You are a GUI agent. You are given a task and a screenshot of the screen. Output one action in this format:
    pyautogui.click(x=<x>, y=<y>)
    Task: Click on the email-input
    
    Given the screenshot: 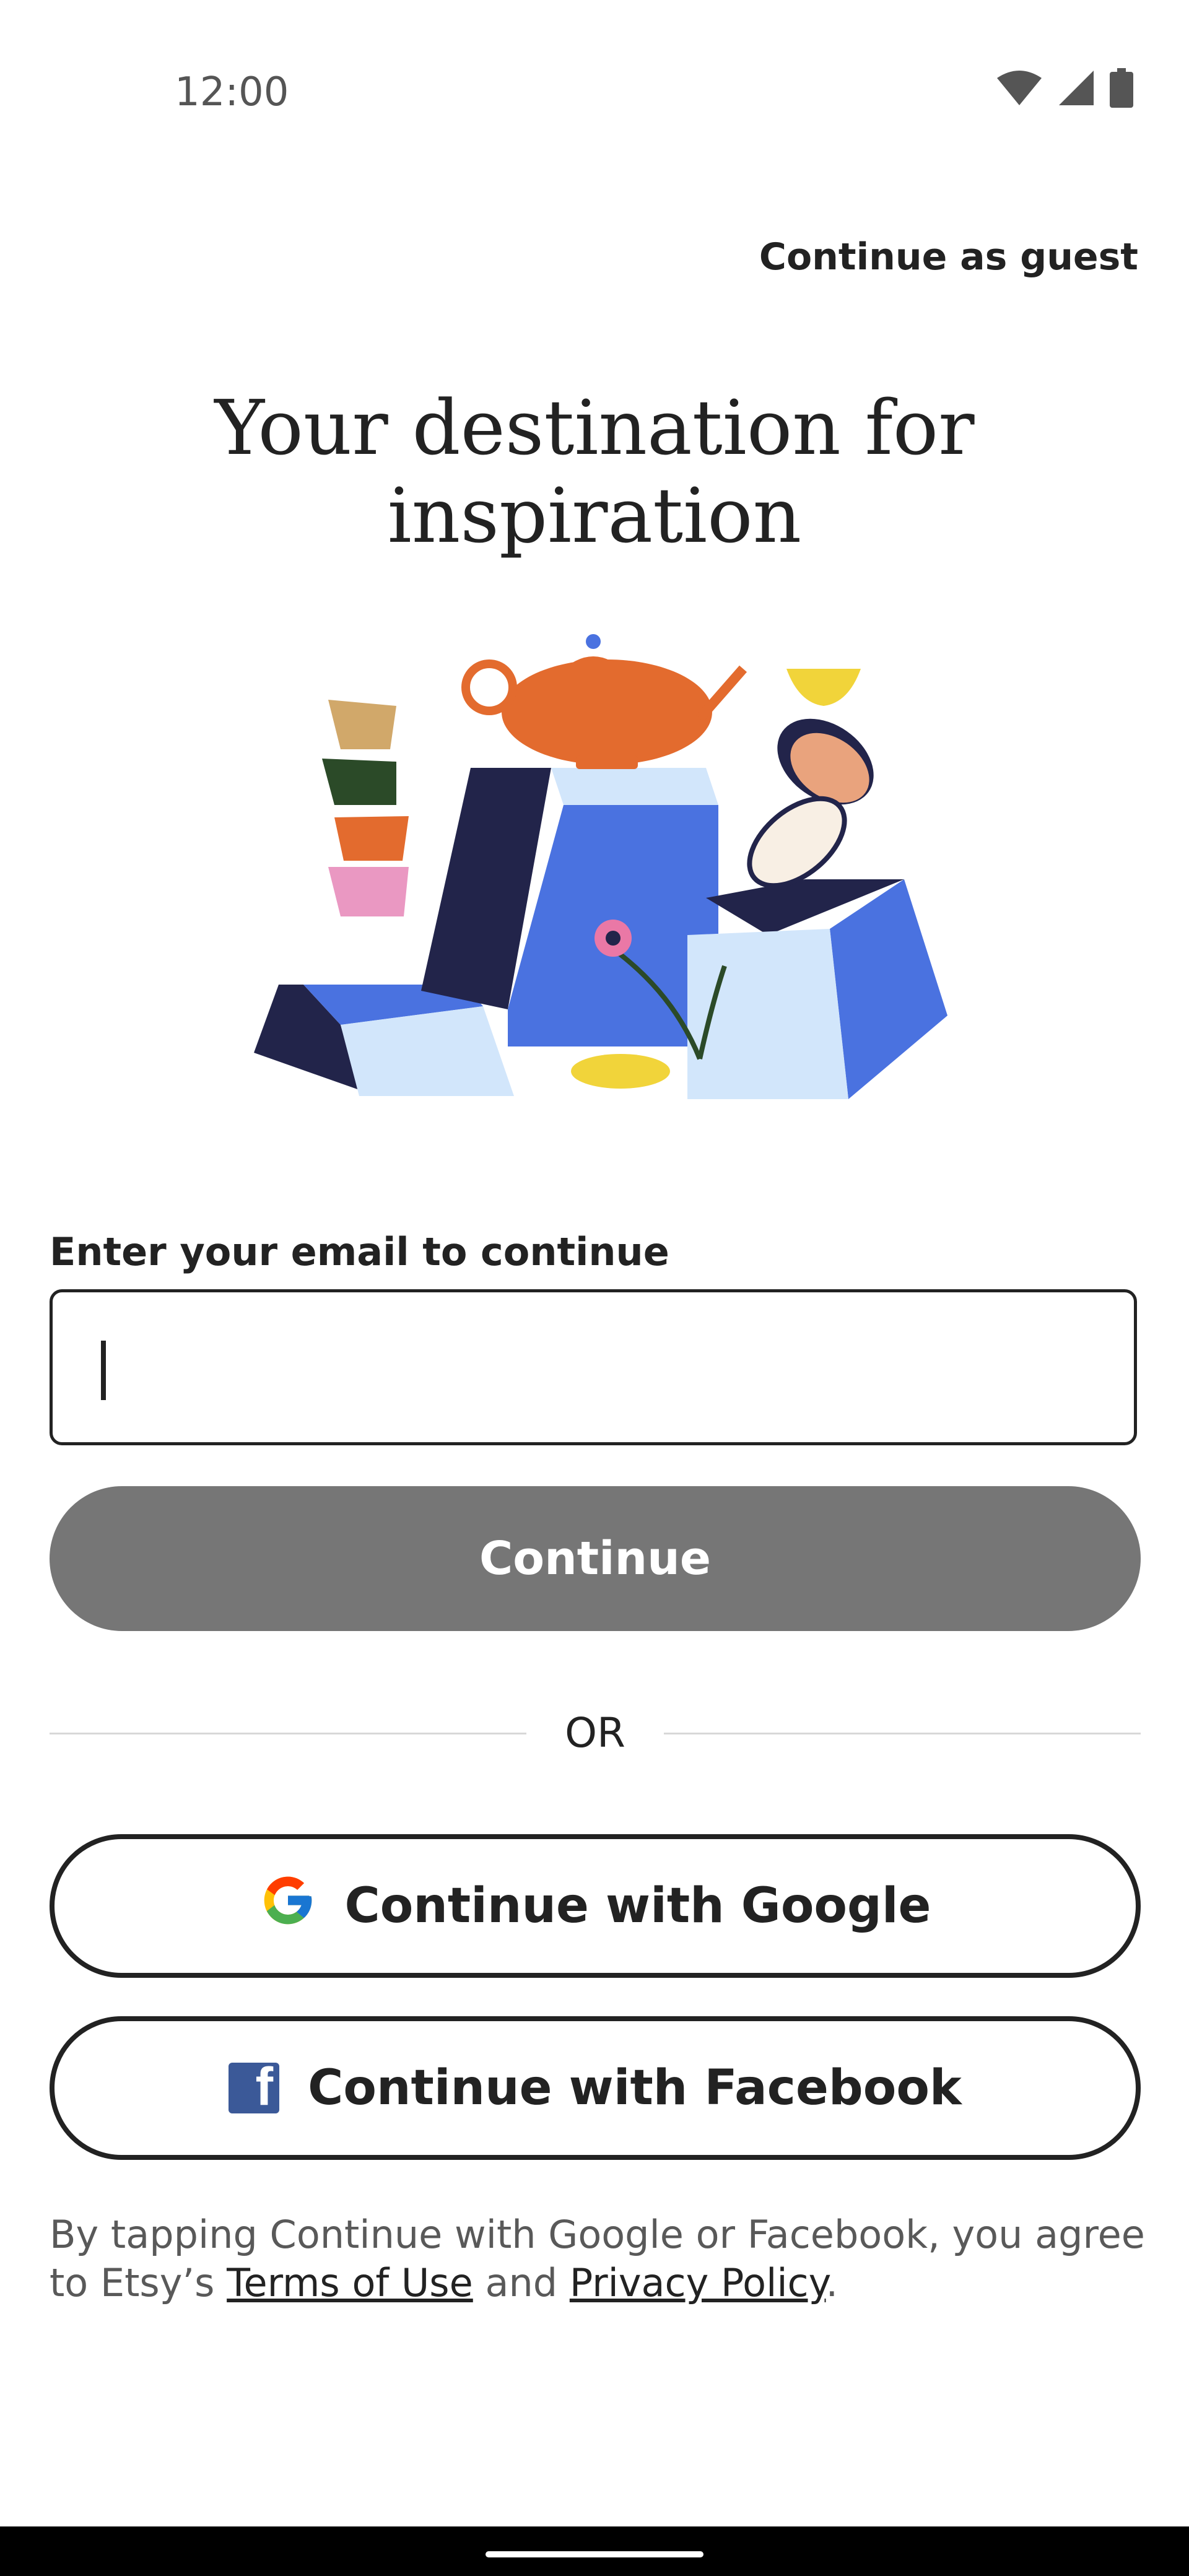 What is the action you would take?
    pyautogui.click(x=593, y=1367)
    